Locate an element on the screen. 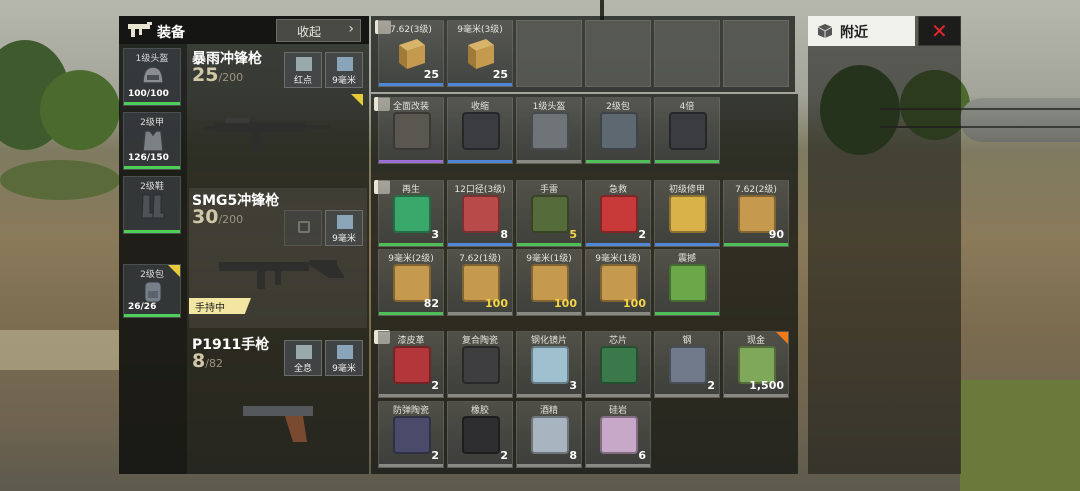 The width and height of the screenshot is (1080, 491). rubber-icon is located at coordinates (481, 435).